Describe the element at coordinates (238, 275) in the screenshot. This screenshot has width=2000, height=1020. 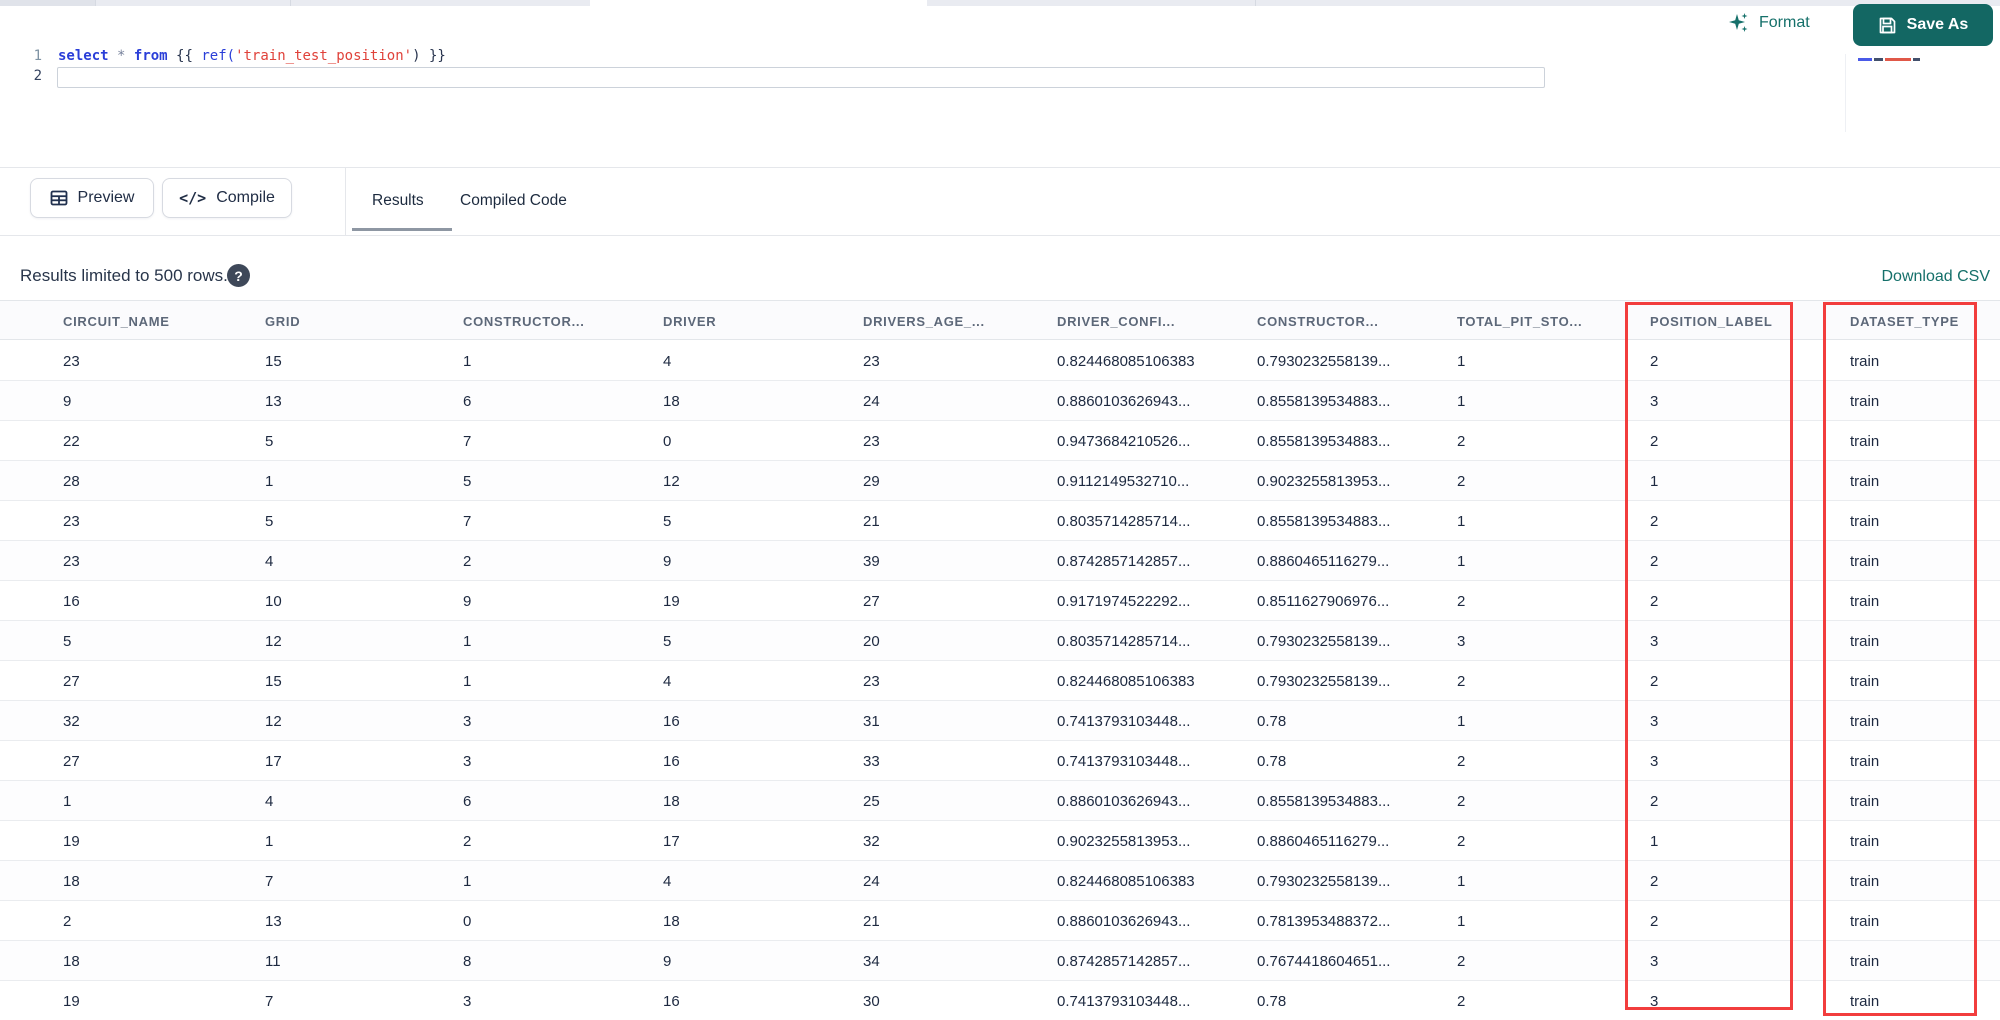
I see `question-icon: ?` at that location.